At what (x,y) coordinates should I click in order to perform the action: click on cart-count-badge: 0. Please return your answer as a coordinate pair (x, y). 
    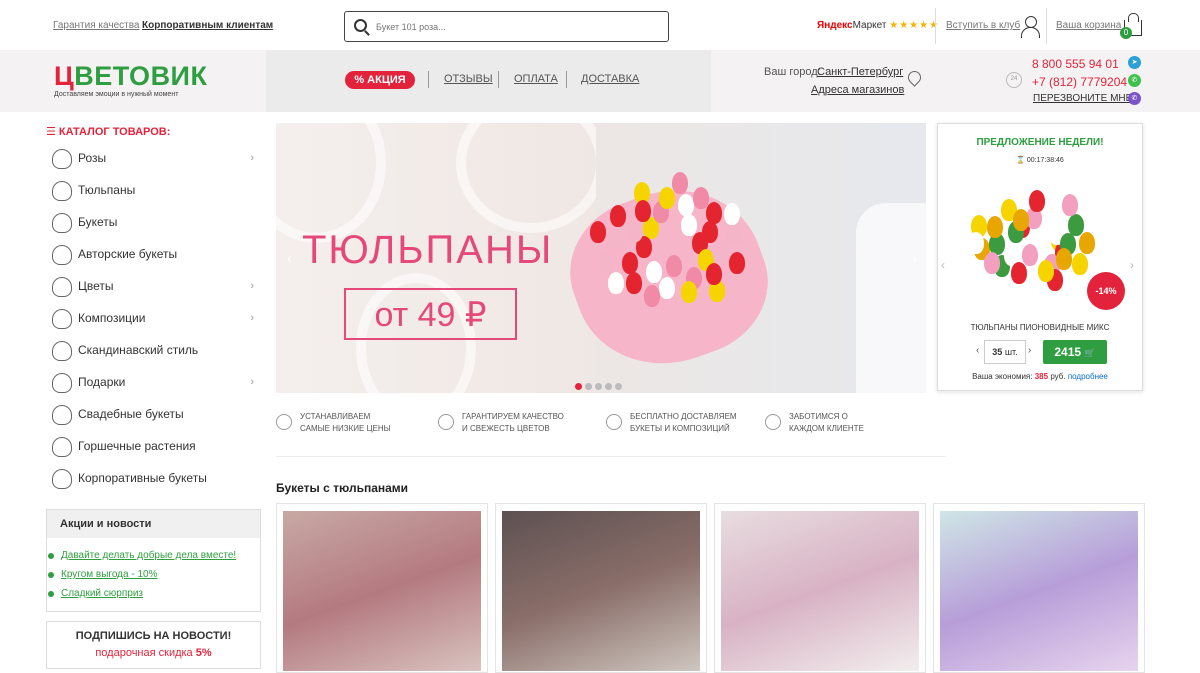
    Looking at the image, I should click on (1126, 33).